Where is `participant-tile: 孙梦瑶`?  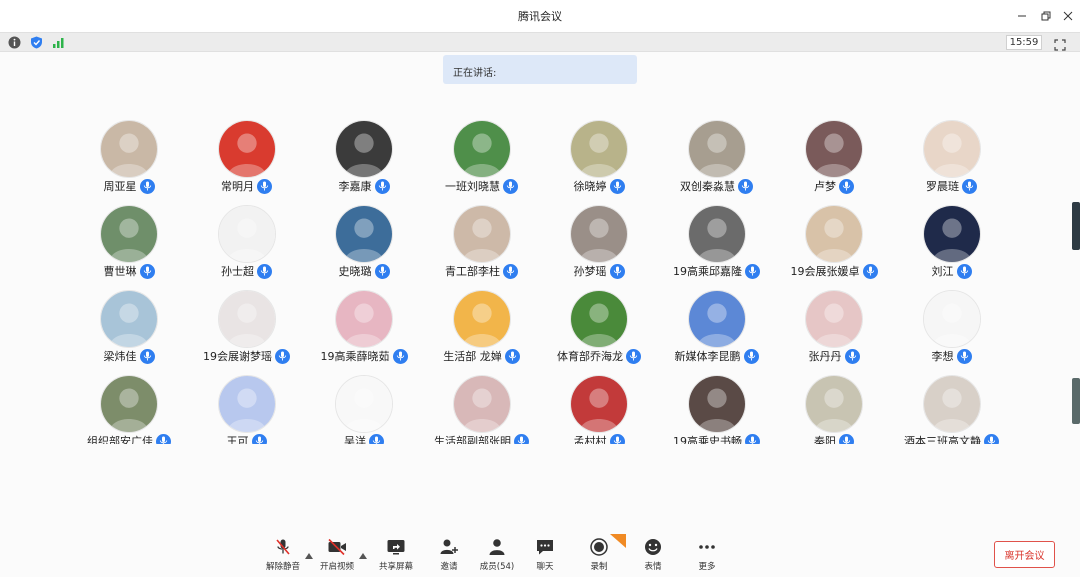 participant-tile: 孙梦瑶 is located at coordinates (599, 243).